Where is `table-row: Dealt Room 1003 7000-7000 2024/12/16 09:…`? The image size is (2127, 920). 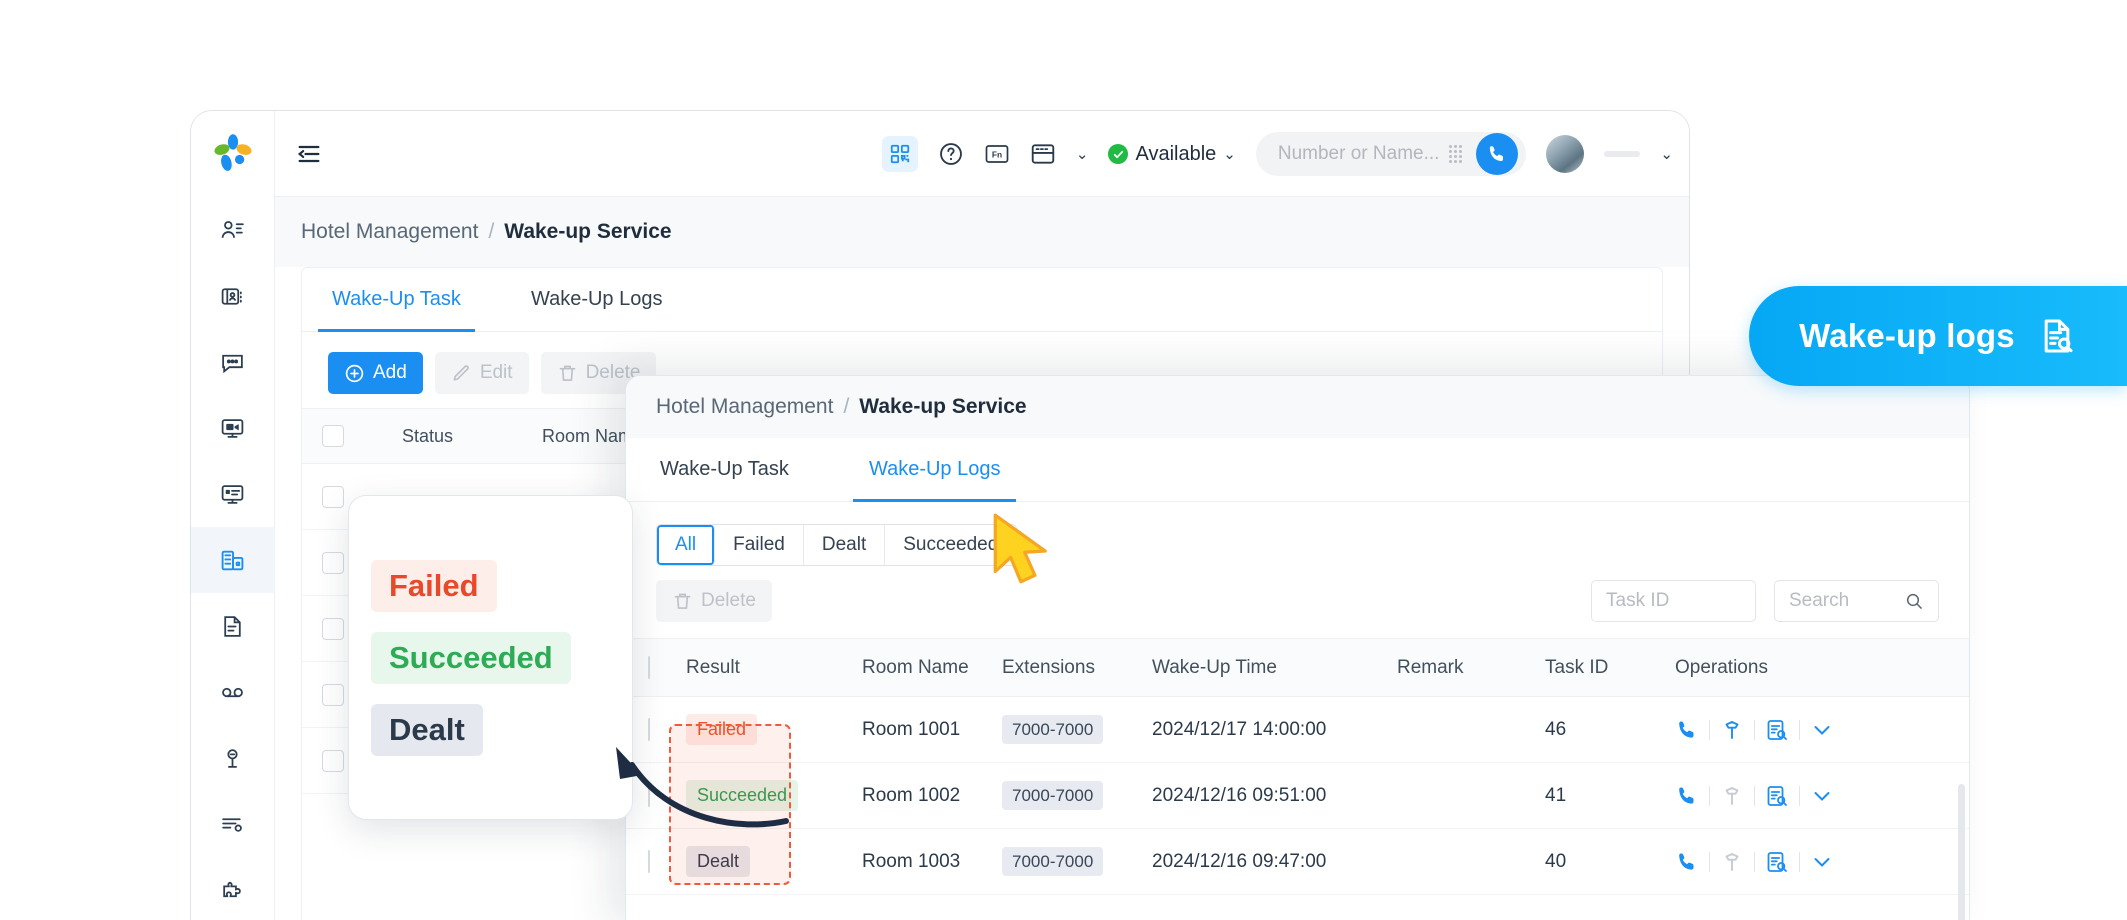 table-row: Dealt Room 1003 7000-7000 2024/12/16 09:… is located at coordinates (1297, 861).